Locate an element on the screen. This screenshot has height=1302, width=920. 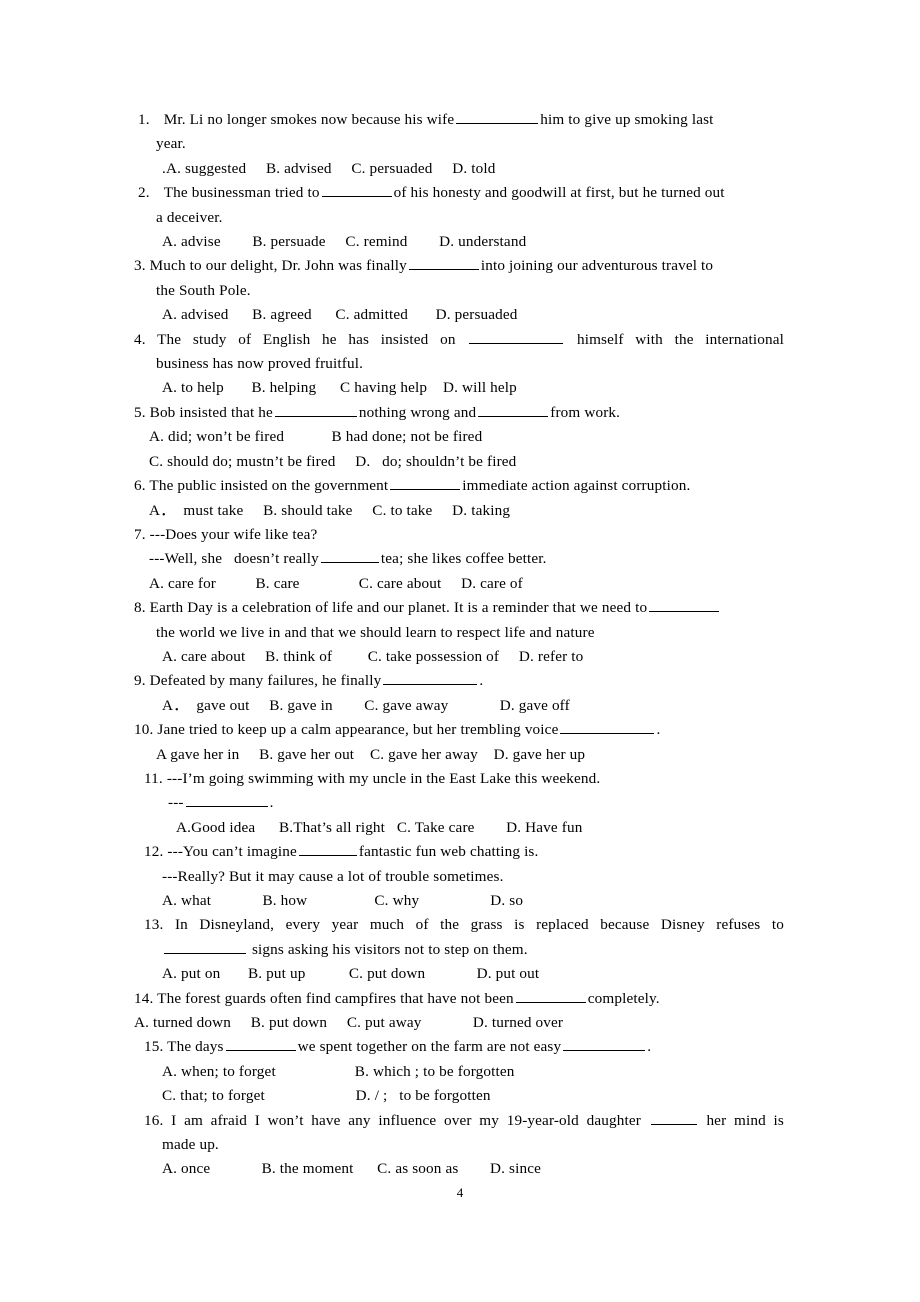
question-16-number: 16. is located at coordinates (154, 1120).